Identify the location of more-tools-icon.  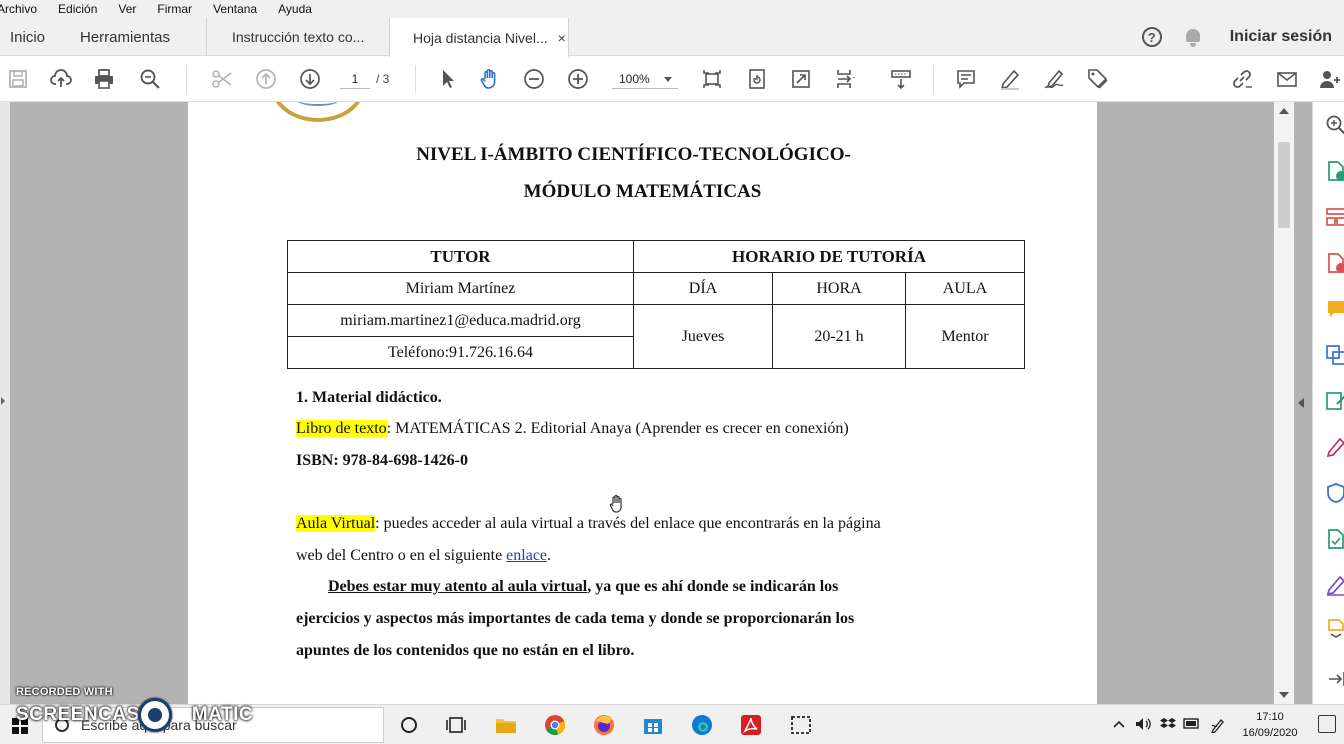
(1334, 627).